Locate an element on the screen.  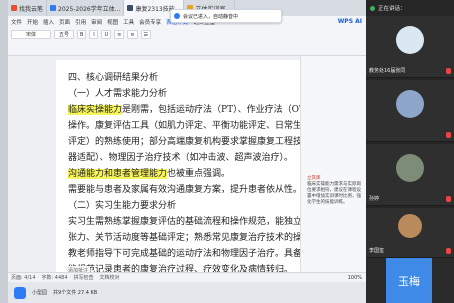
highlighted-text: 沟通能力和患者管理能力 is located at coordinates (118, 174).